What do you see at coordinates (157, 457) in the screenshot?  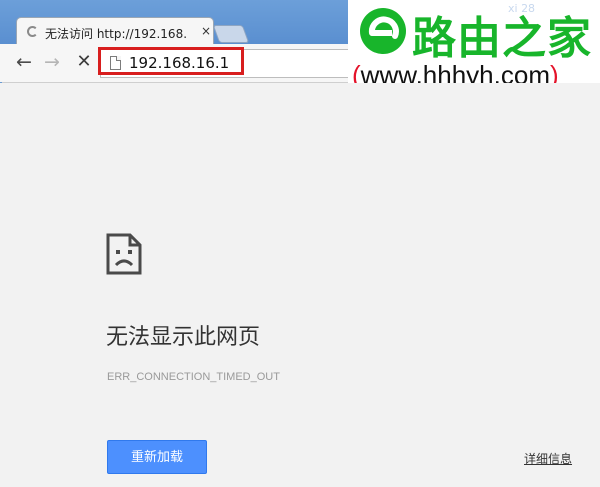 I see `reload-button: 重新加载` at bounding box center [157, 457].